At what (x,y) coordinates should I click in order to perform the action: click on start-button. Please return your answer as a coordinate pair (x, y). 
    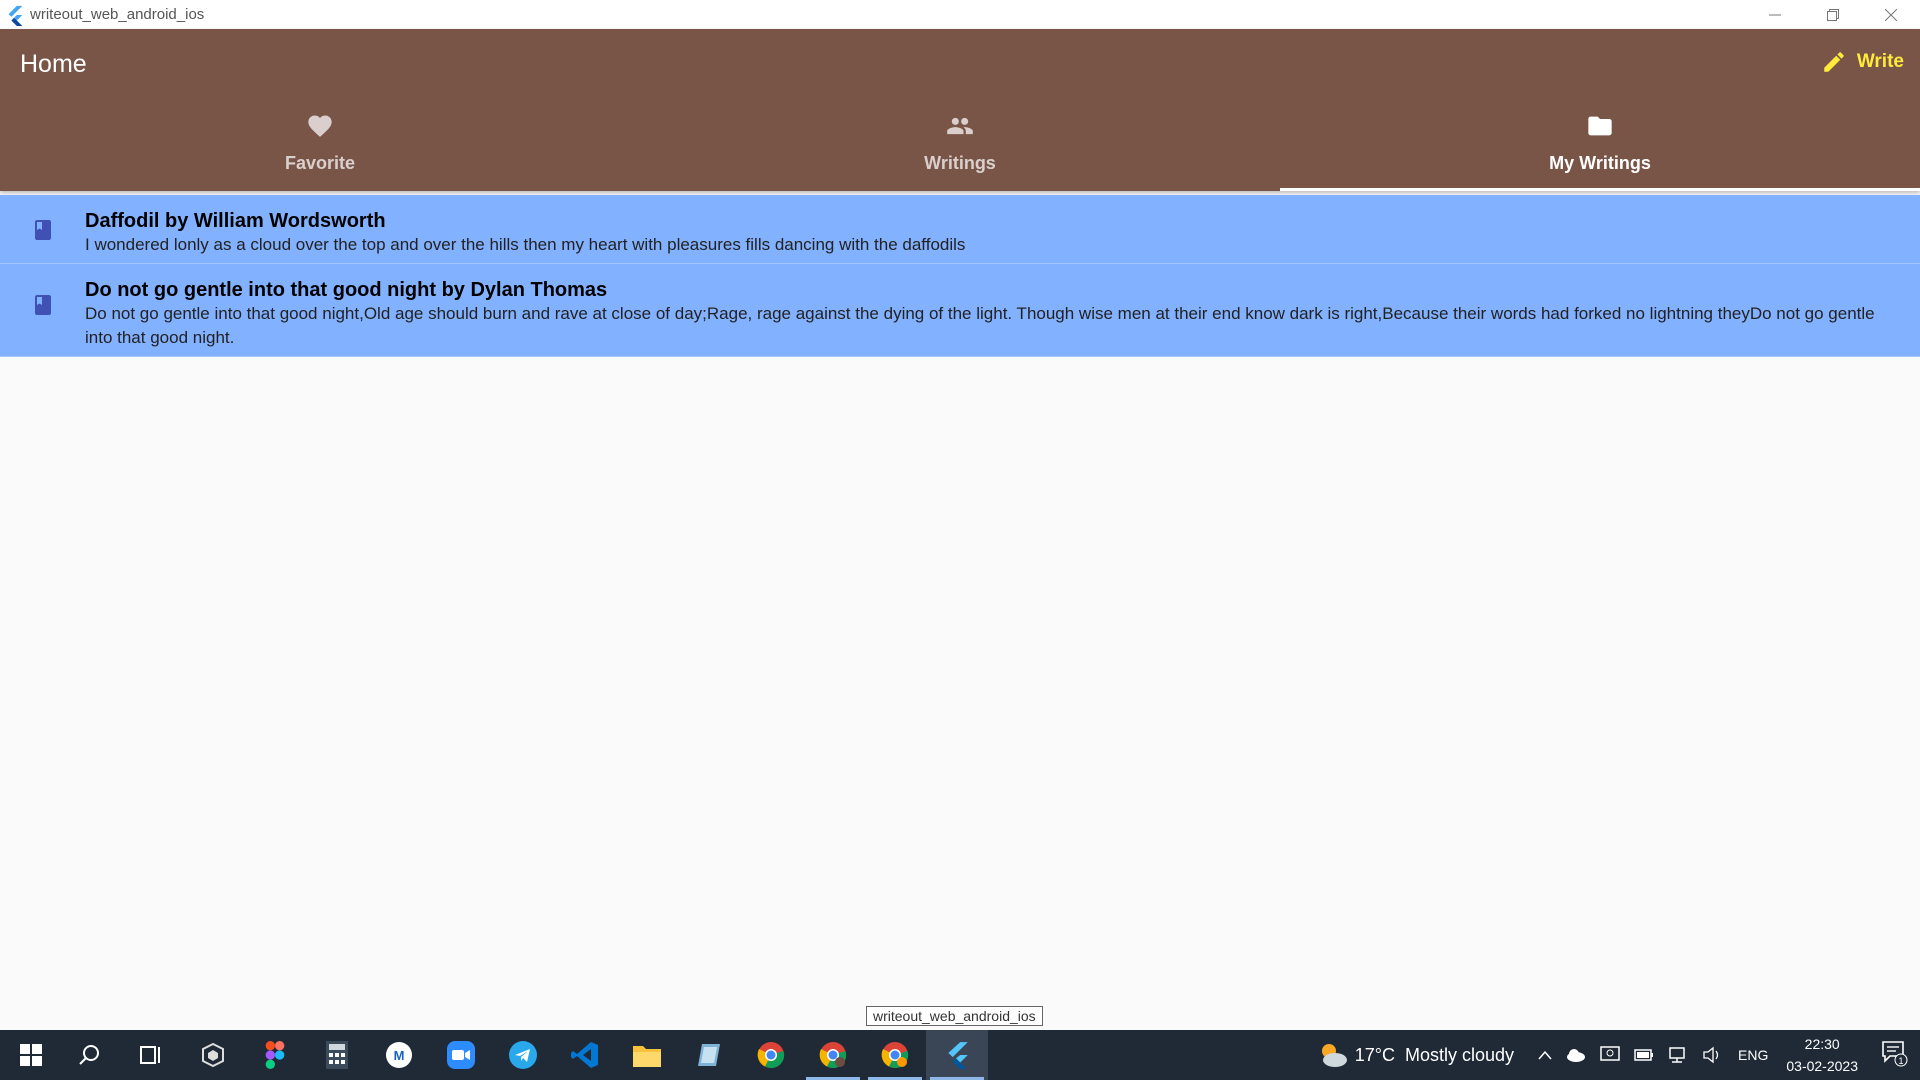
    Looking at the image, I should click on (31, 1055).